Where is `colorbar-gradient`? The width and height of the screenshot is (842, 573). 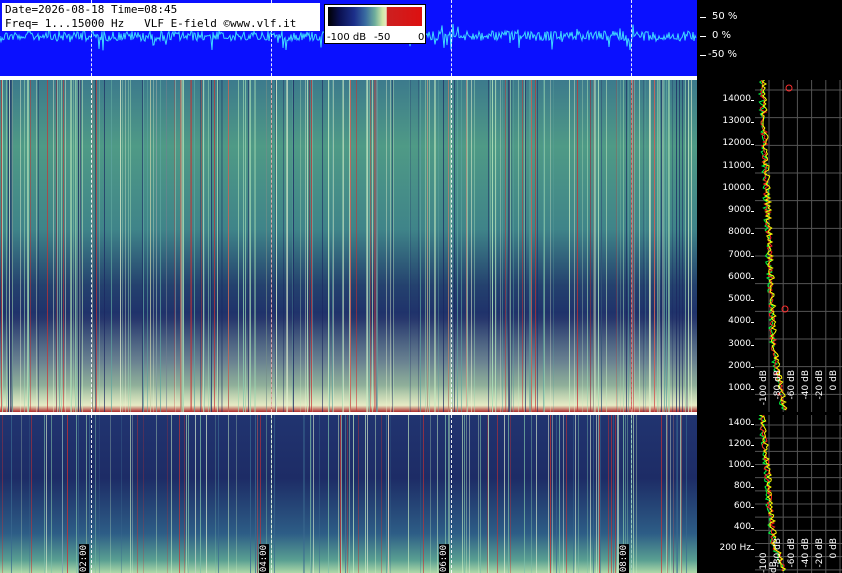 colorbar-gradient is located at coordinates (375, 16).